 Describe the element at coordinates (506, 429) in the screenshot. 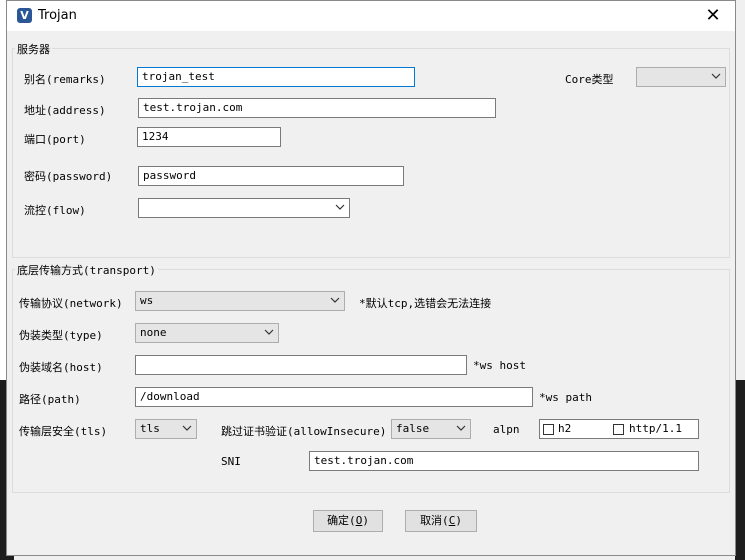

I see `alpn-label: alpn` at that location.